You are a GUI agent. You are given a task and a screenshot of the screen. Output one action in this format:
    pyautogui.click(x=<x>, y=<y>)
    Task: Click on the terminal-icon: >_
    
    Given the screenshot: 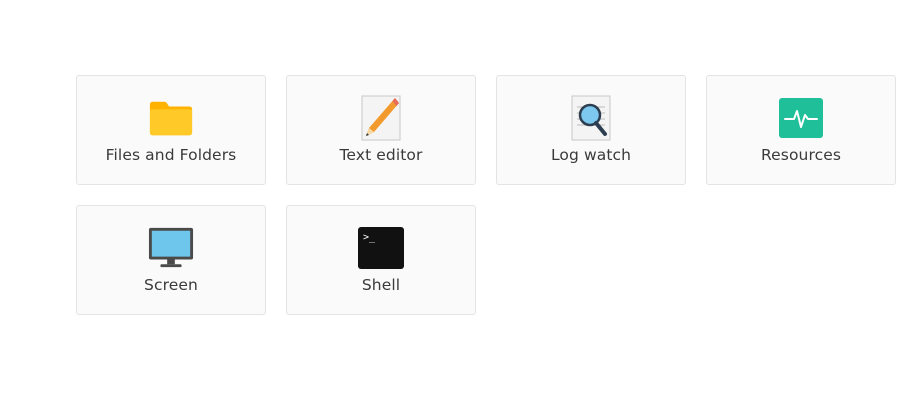 What is the action you would take?
    pyautogui.click(x=381, y=248)
    